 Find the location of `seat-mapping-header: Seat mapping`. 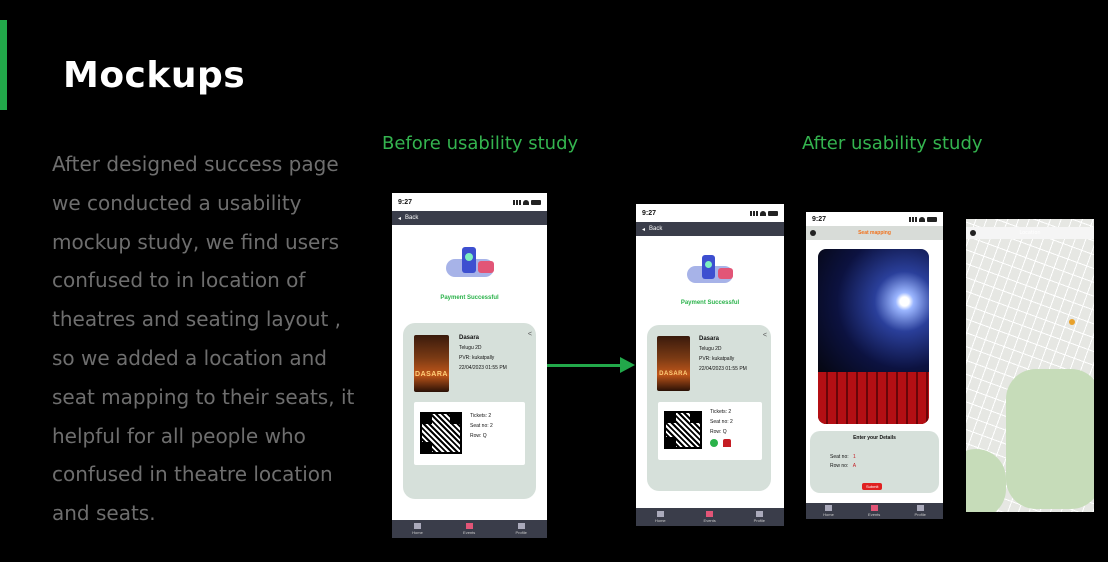

seat-mapping-header: Seat mapping is located at coordinates (874, 233).